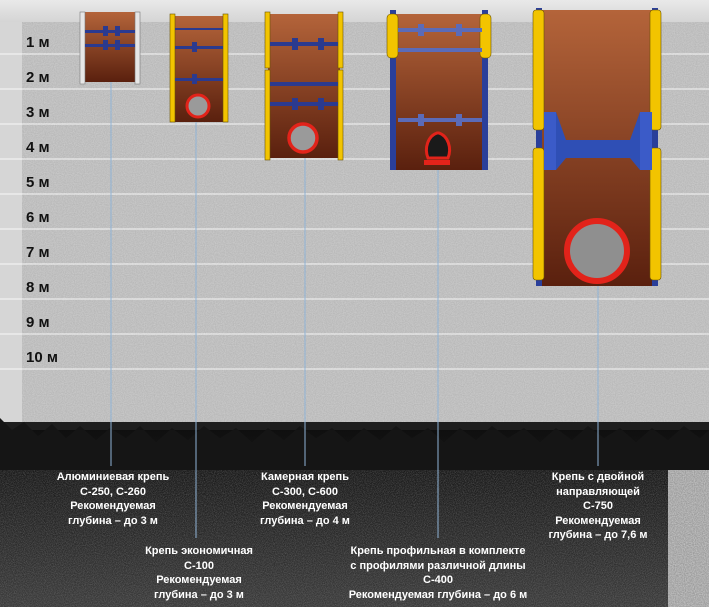  What do you see at coordinates (11, 222) in the screenshot?
I see `depth-scale-strip` at bounding box center [11, 222].